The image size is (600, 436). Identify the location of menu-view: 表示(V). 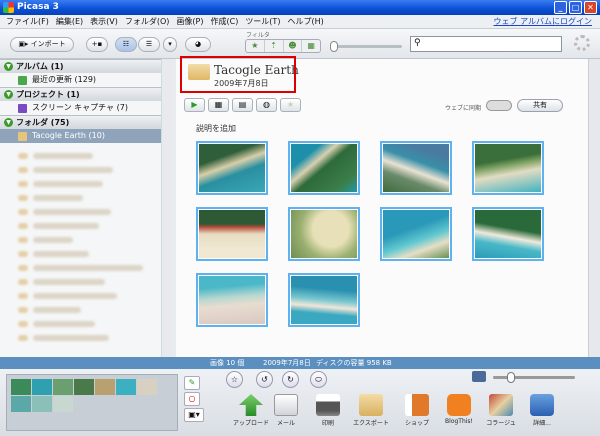
(104, 21).